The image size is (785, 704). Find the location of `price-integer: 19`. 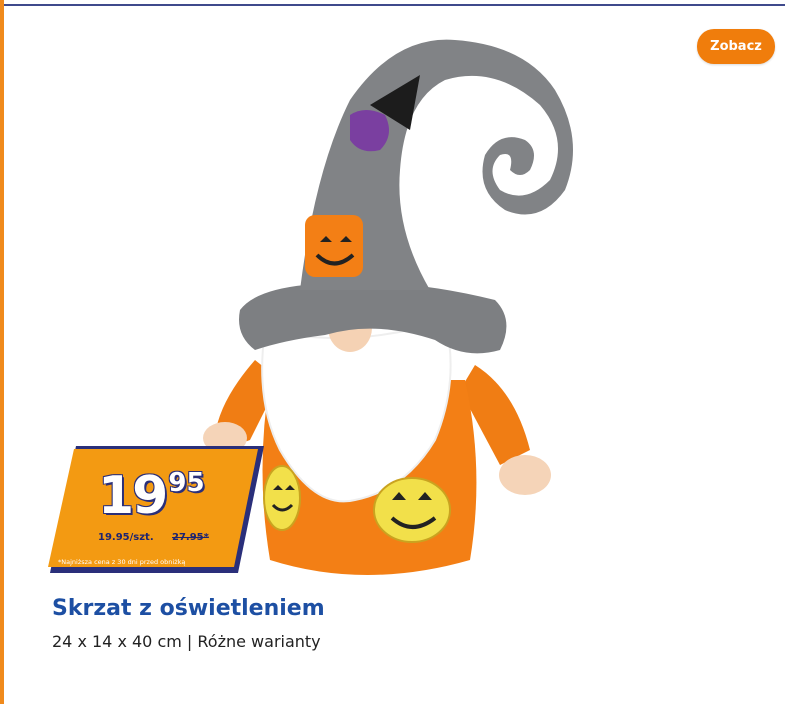

price-integer: 19 is located at coordinates (133, 496).